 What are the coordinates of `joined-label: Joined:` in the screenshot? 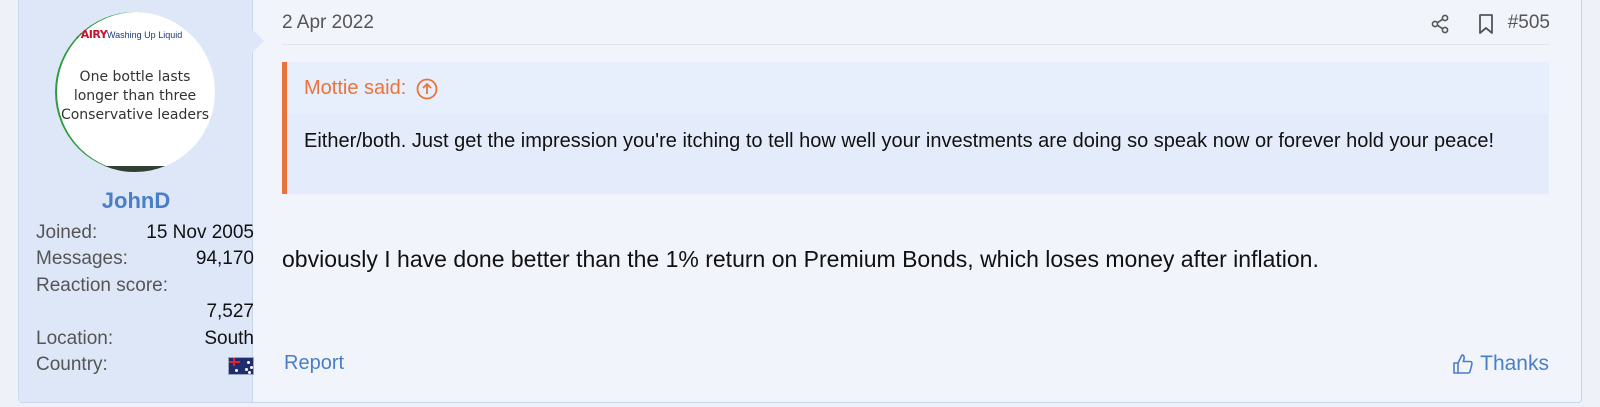 It's located at (67, 232).